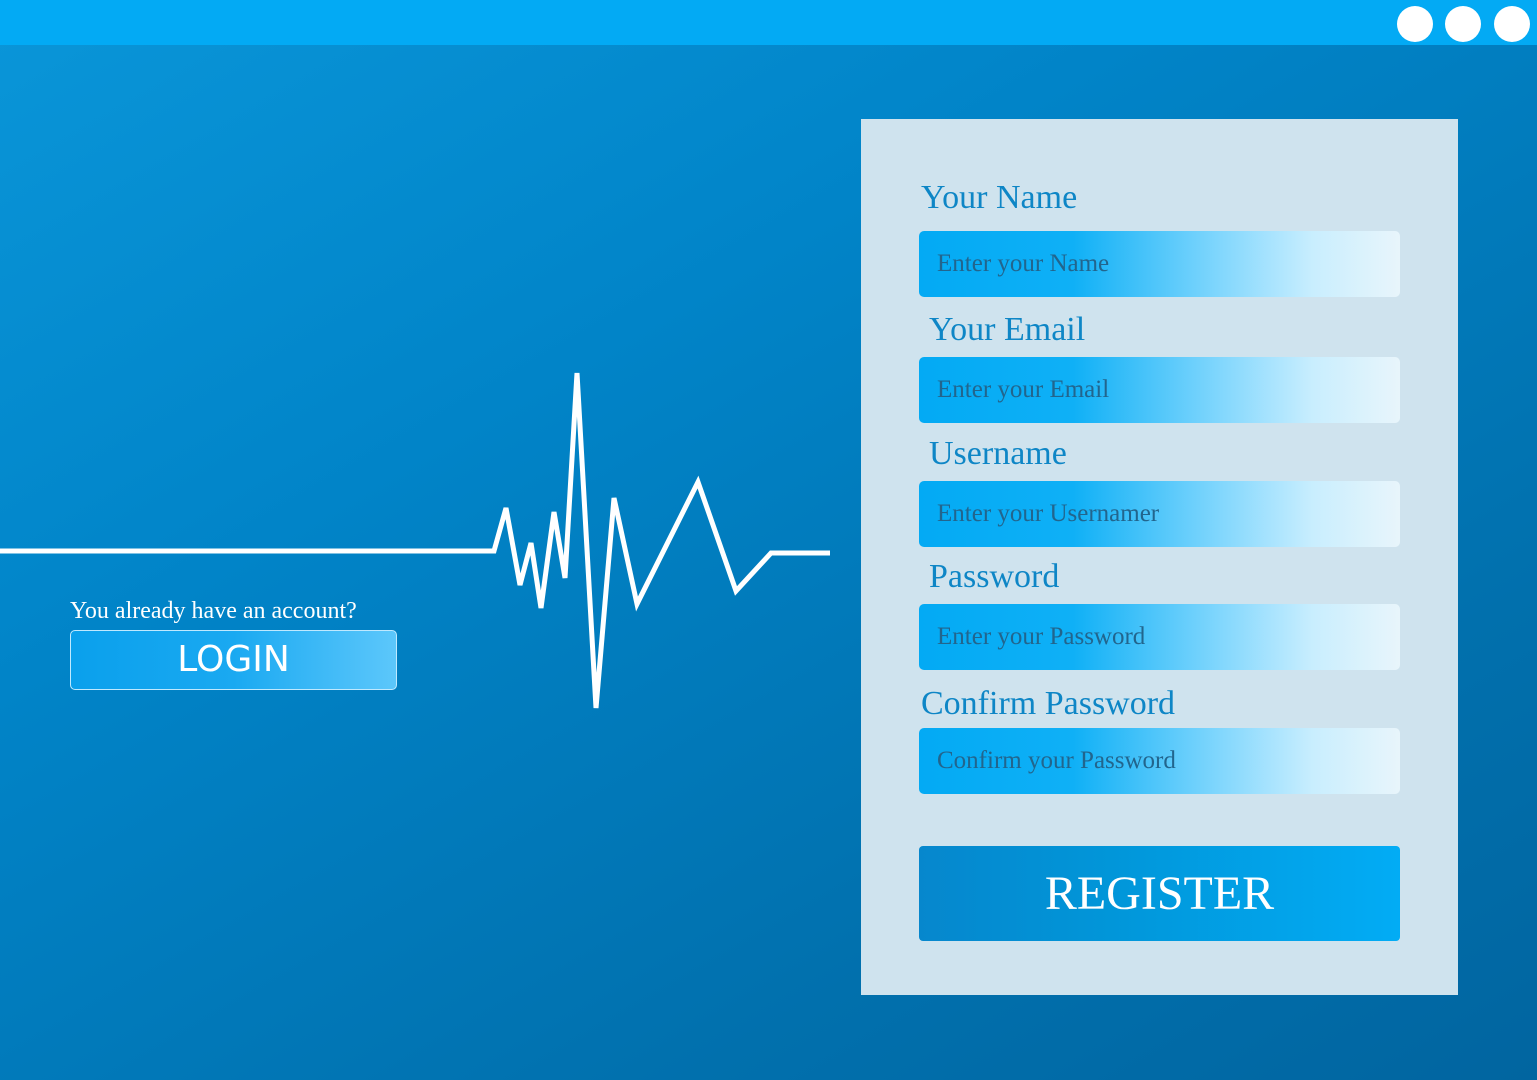 The height and width of the screenshot is (1080, 1537). Describe the element at coordinates (1159, 264) in the screenshot. I see `name-input` at that location.